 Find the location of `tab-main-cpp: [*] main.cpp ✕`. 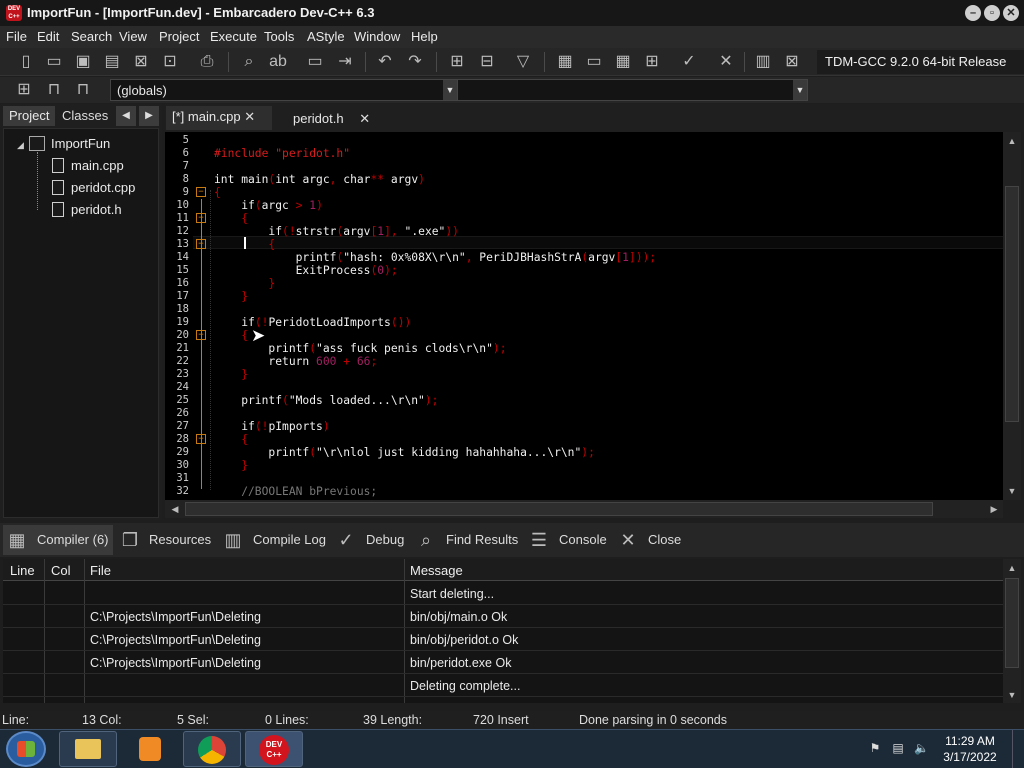

tab-main-cpp: [*] main.cpp ✕ is located at coordinates (219, 118).